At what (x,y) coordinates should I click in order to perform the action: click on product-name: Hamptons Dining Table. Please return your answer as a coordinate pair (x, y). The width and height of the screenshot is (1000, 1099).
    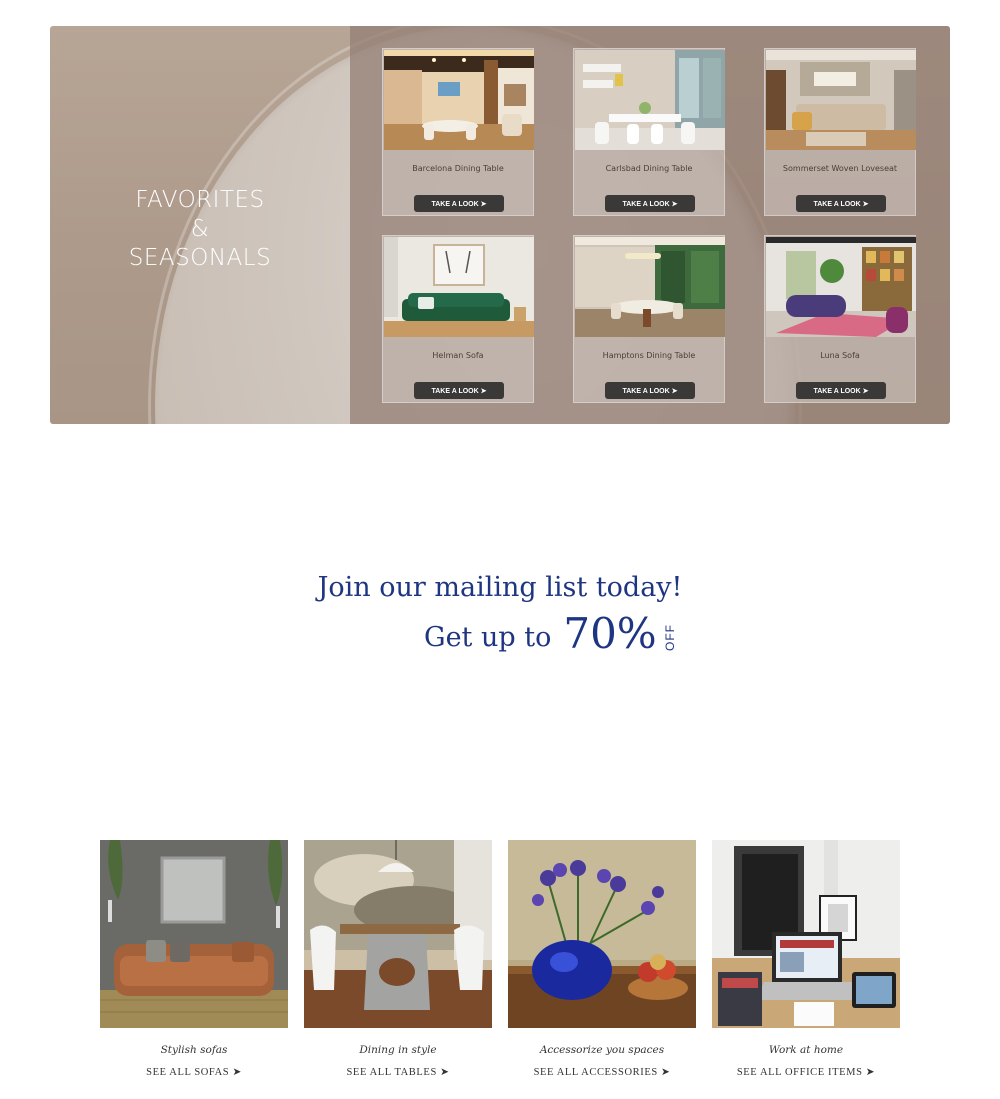
    Looking at the image, I should click on (649, 355).